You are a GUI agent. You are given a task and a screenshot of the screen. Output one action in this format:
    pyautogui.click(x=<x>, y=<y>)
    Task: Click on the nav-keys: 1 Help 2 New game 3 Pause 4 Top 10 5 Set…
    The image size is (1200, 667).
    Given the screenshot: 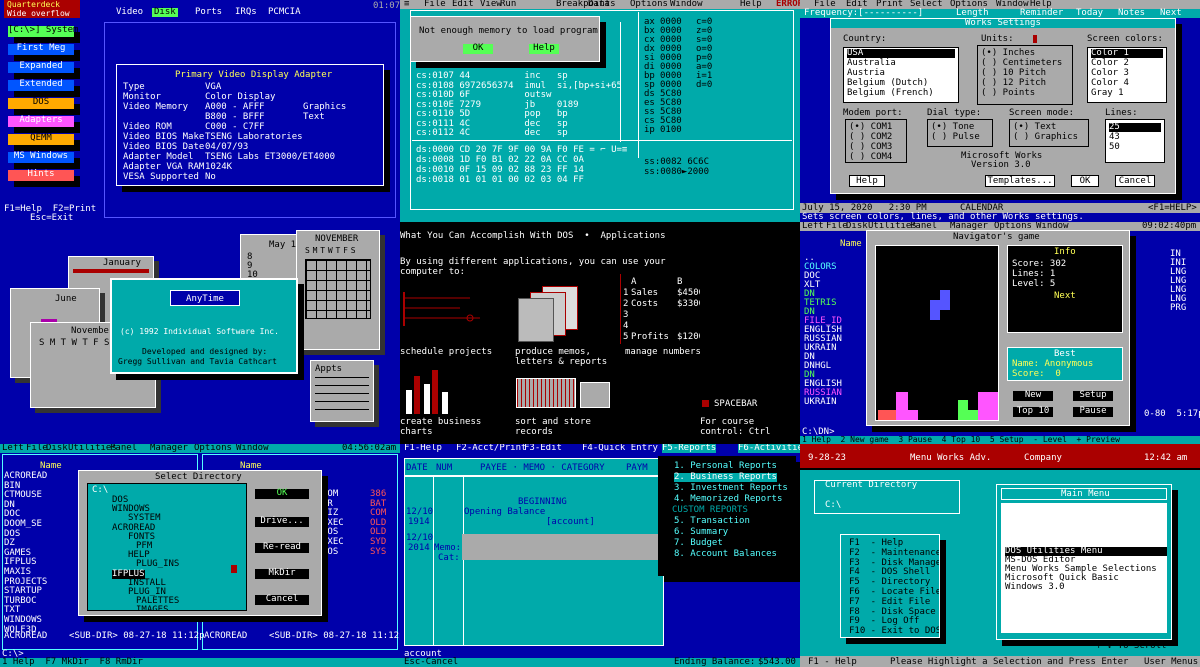 What is the action you would take?
    pyautogui.click(x=961, y=440)
    